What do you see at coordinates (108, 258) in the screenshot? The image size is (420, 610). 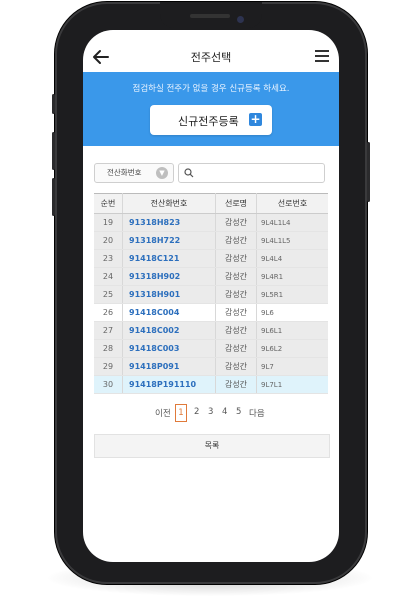 I see `row-seq: 23` at bounding box center [108, 258].